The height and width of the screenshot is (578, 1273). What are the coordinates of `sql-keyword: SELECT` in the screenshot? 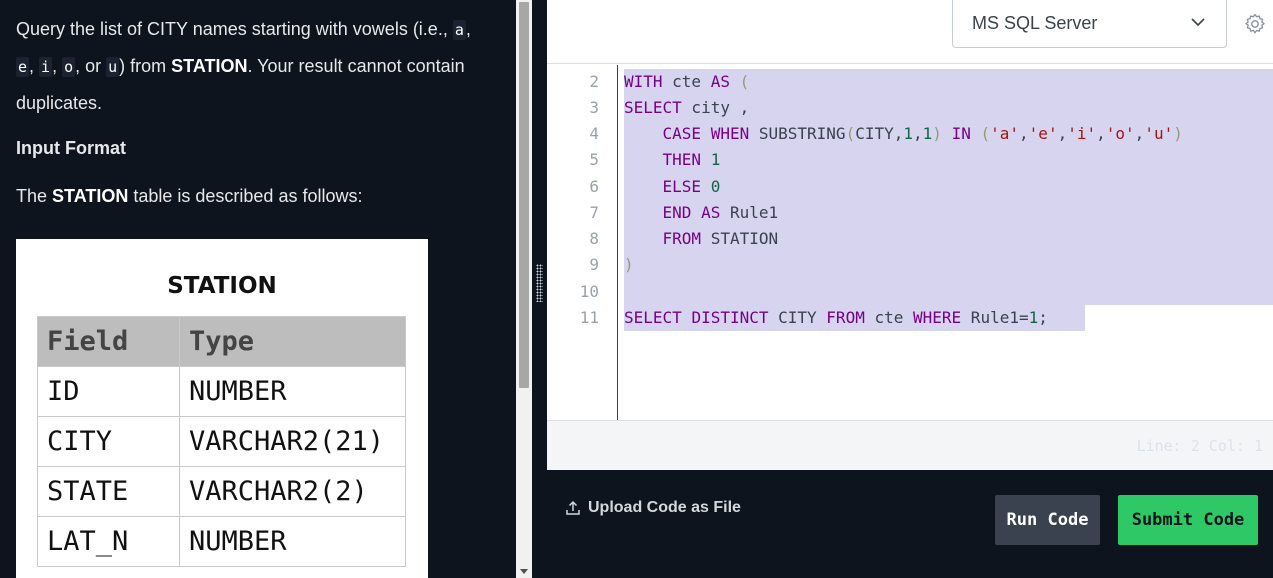 It's located at (653, 317).